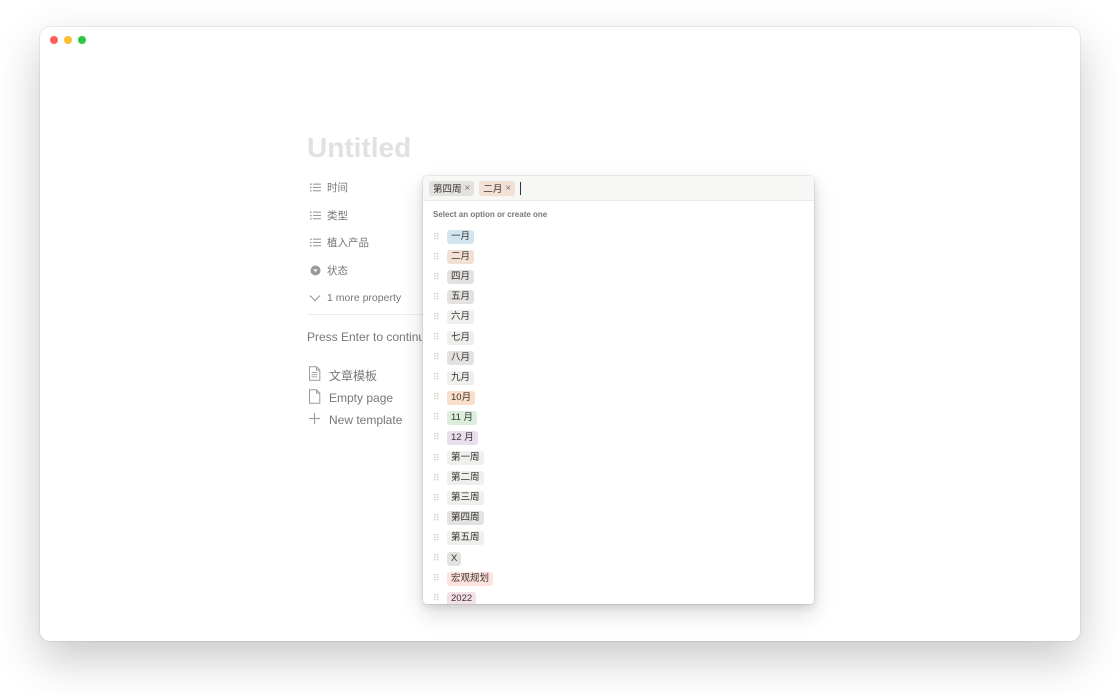  I want to click on option-tag: 八月, so click(461, 357).